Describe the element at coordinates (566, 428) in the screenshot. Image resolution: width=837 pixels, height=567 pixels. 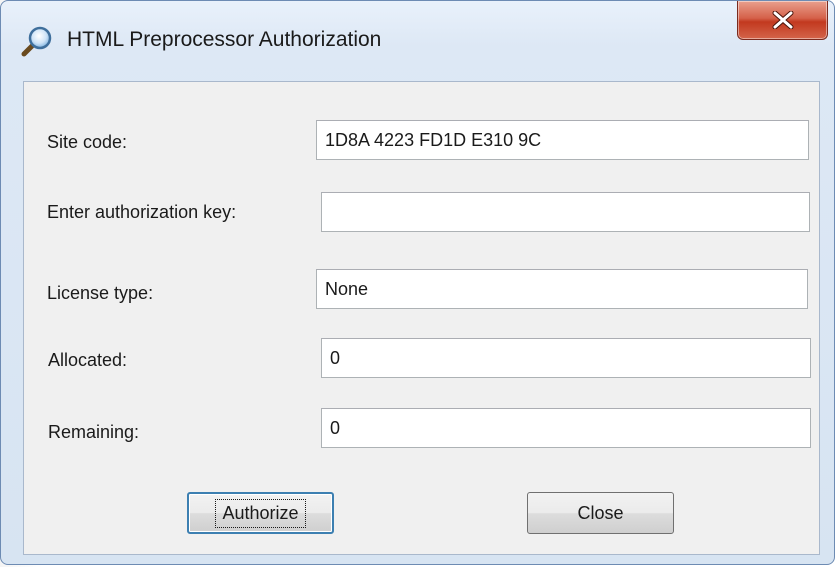
I see `remaining-field` at that location.